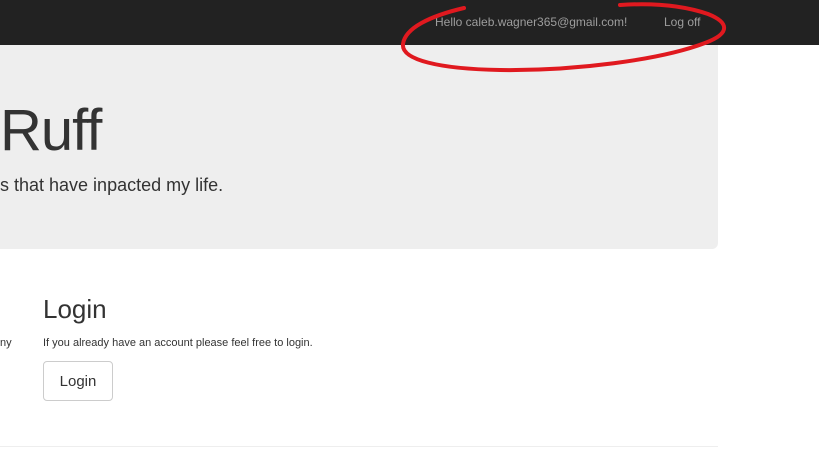 The image size is (819, 461). Describe the element at coordinates (409, 22) in the screenshot. I see `navbar: Hello caleb.wagner365@gmail.com! Log off` at that location.